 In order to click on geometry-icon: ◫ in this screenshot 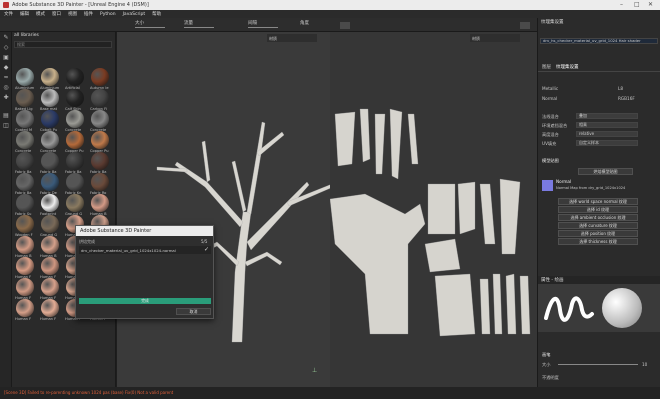, I will do `click(6, 126)`.